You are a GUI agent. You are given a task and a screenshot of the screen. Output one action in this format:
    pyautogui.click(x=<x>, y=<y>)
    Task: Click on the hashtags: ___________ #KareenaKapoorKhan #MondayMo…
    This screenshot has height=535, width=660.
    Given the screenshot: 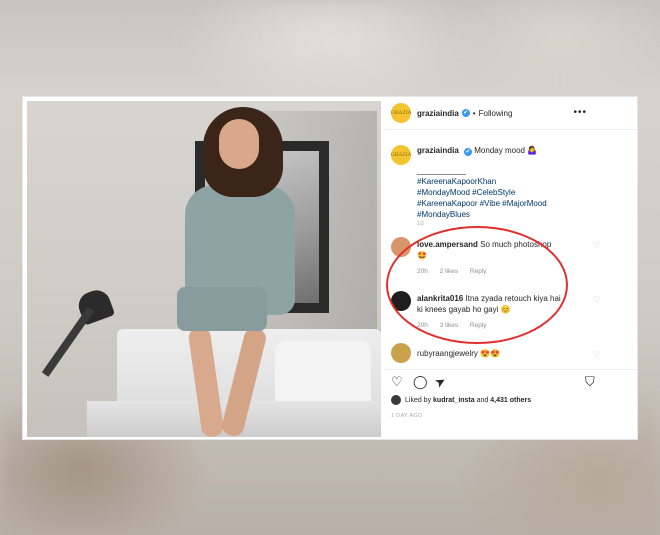 What is the action you would take?
    pyautogui.click(x=502, y=192)
    